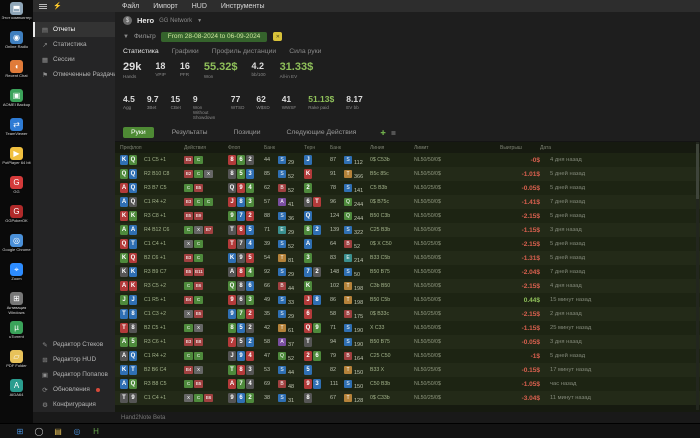 The height and width of the screenshot is (438, 700). Describe the element at coordinates (17, 103) in the screenshot. I see `desktop-icon: ▣ AOMEI Backup` at that location.